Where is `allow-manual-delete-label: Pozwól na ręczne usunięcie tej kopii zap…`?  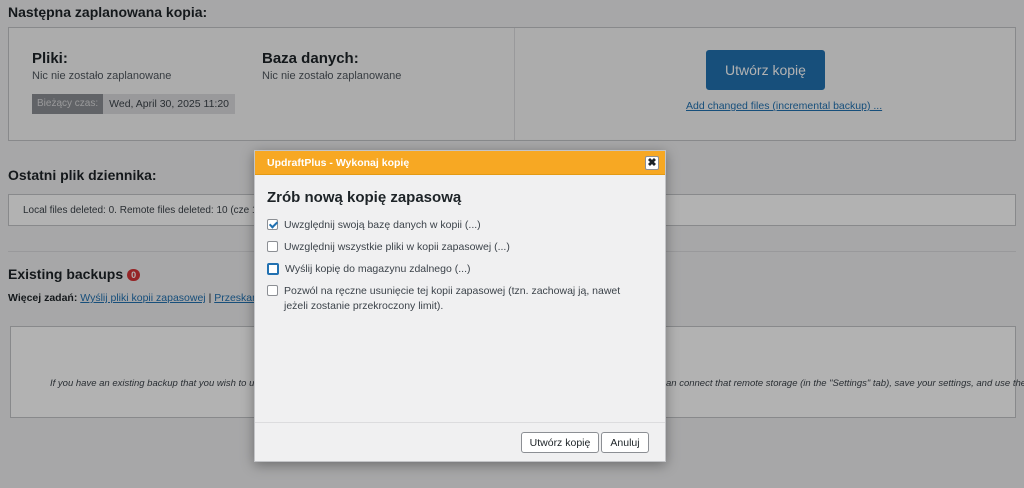 allow-manual-delete-label: Pozwól na ręczne usunięcie tej kopii zap… is located at coordinates (452, 298).